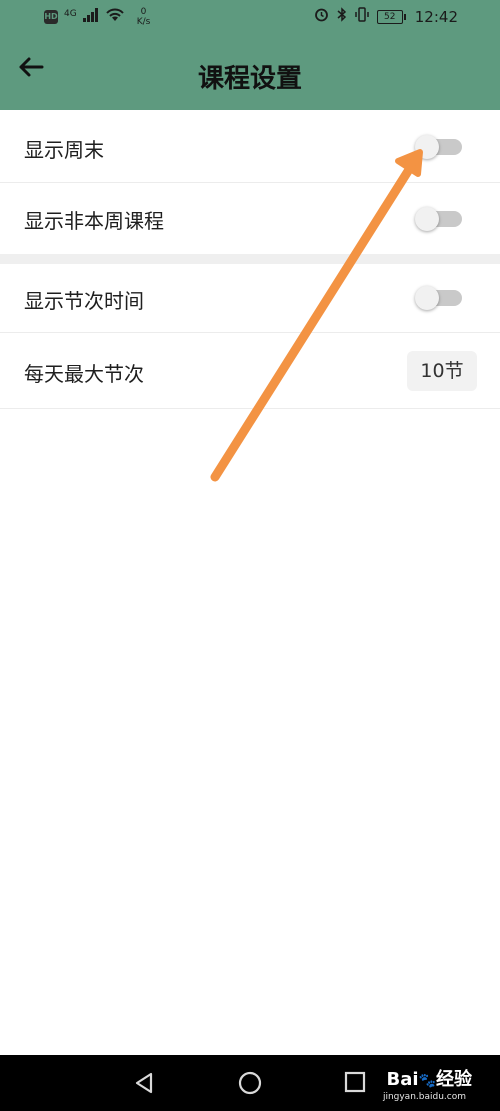 The width and height of the screenshot is (500, 1111). I want to click on recents-square-icon, so click(355, 1082).